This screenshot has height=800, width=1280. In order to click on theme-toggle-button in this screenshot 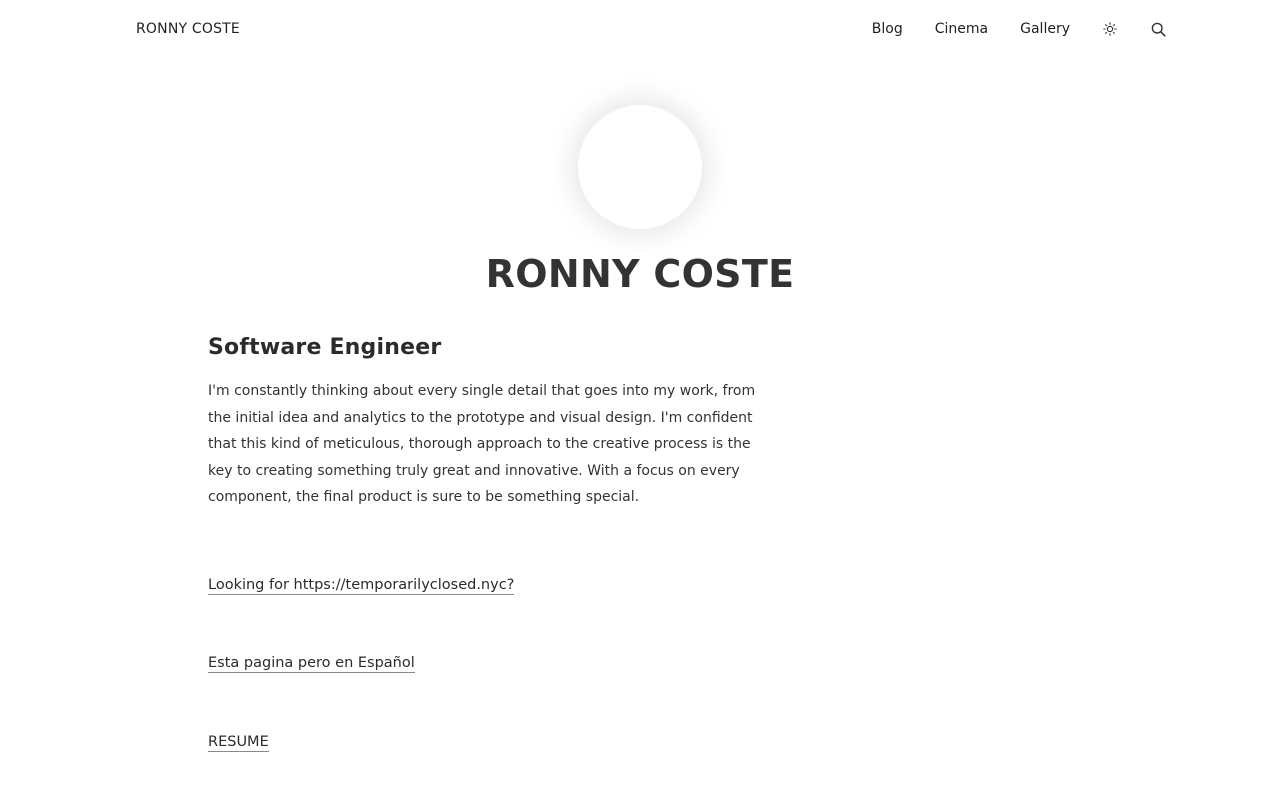, I will do `click(1110, 29)`.